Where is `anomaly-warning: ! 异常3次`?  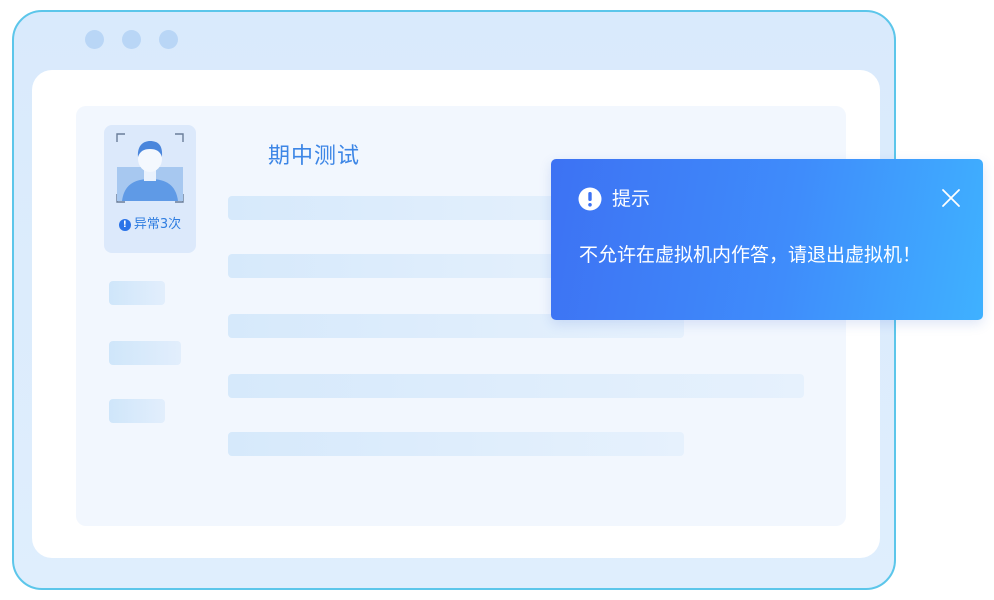 anomaly-warning: ! 异常3次 is located at coordinates (150, 222).